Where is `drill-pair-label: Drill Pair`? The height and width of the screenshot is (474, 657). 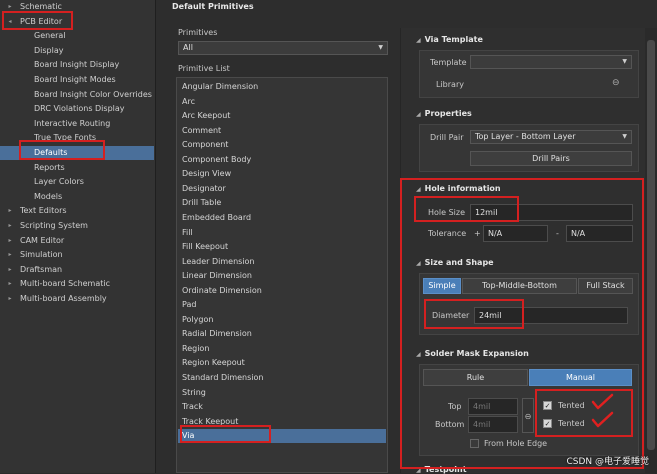
drill-pair-label: Drill Pair is located at coordinates (447, 137).